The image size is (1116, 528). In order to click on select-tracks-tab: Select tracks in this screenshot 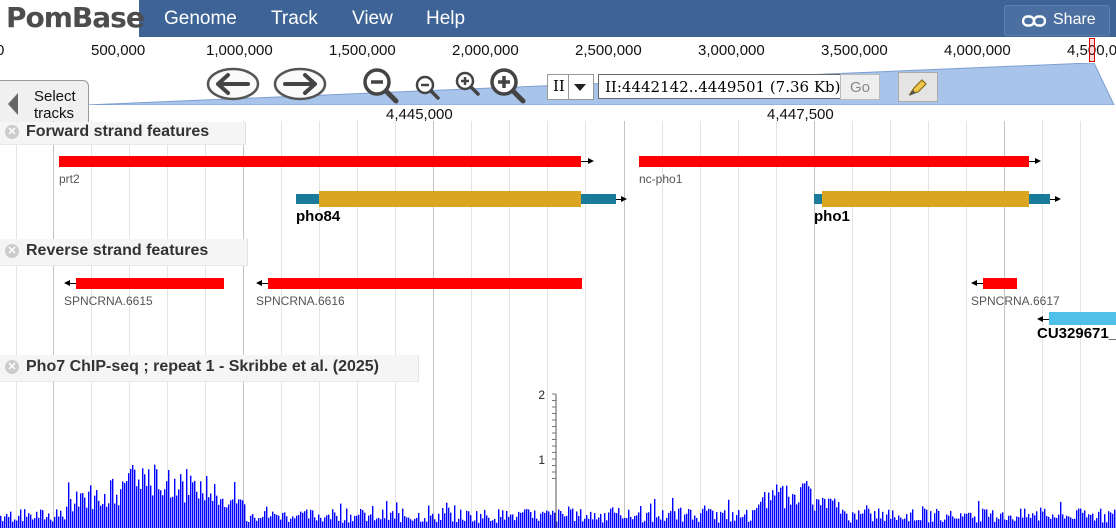, I will do `click(44, 103)`.